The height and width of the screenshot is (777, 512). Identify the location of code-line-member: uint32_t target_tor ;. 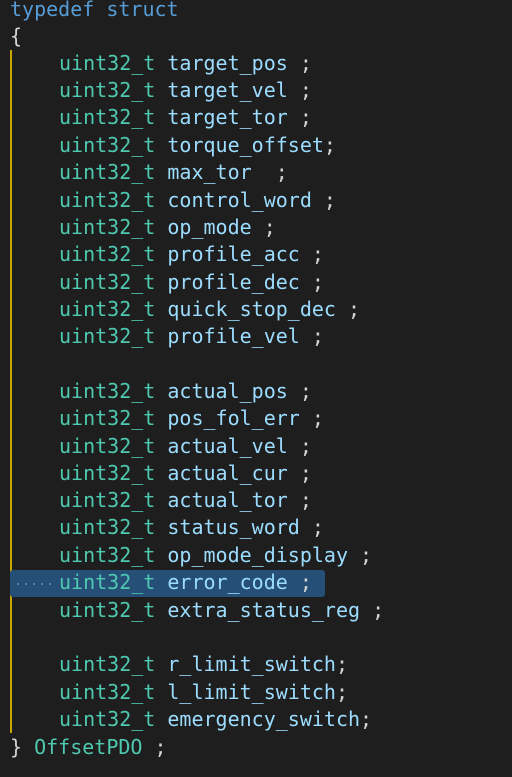
(185, 117).